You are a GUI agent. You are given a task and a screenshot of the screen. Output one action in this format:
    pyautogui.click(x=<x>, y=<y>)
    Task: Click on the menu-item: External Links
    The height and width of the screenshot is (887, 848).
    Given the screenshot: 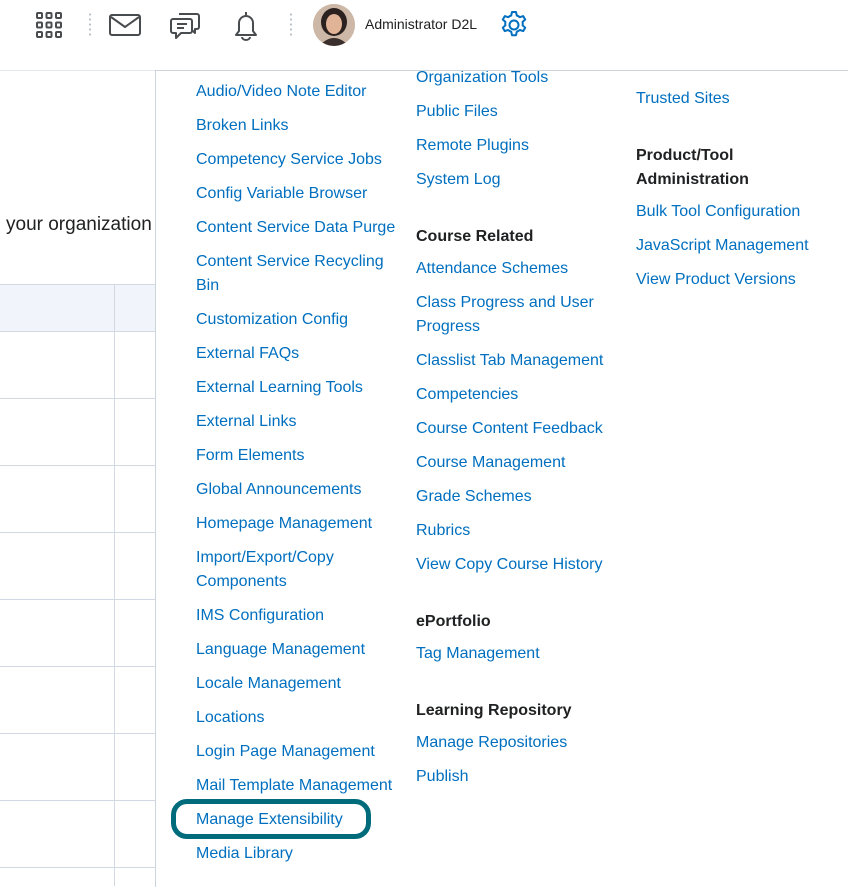 What is the action you would take?
    pyautogui.click(x=246, y=422)
    